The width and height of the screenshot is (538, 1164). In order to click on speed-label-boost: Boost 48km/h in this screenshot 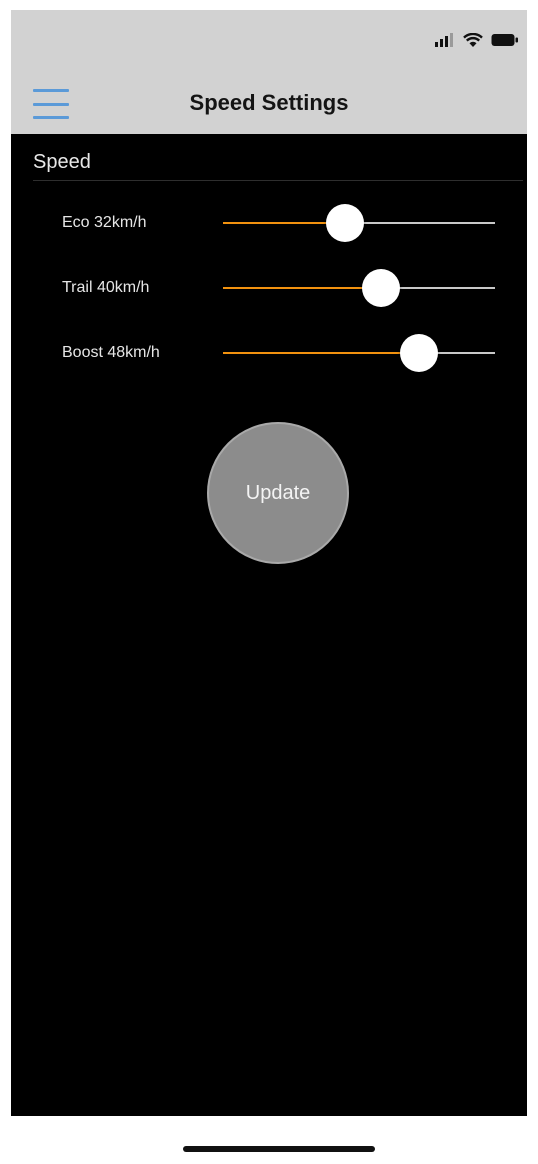, I will do `click(111, 352)`.